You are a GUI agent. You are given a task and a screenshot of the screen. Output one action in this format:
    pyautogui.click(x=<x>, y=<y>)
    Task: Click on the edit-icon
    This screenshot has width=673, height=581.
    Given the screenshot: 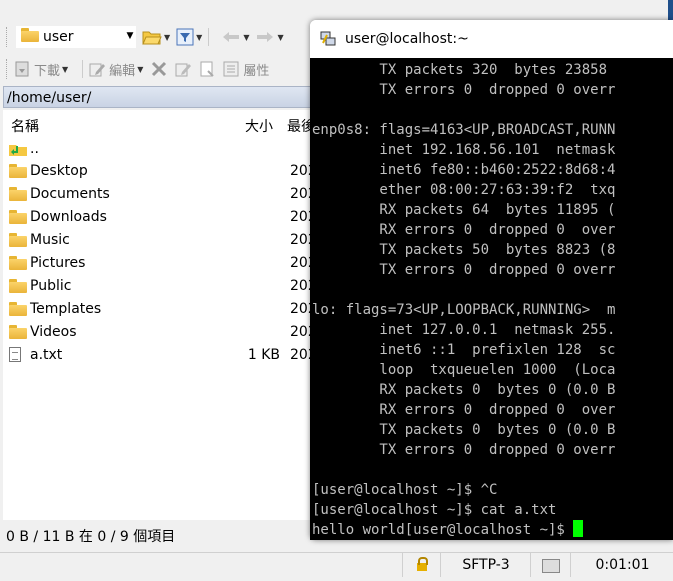 What is the action you would take?
    pyautogui.click(x=97, y=70)
    